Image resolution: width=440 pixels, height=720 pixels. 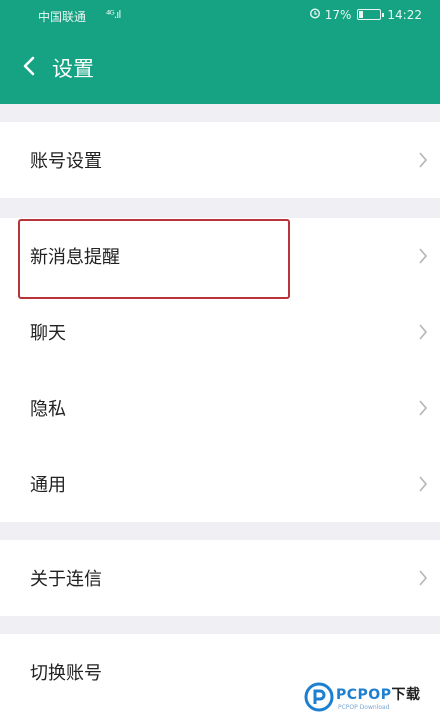 I want to click on status-right: 17% 14:22, so click(x=365, y=14).